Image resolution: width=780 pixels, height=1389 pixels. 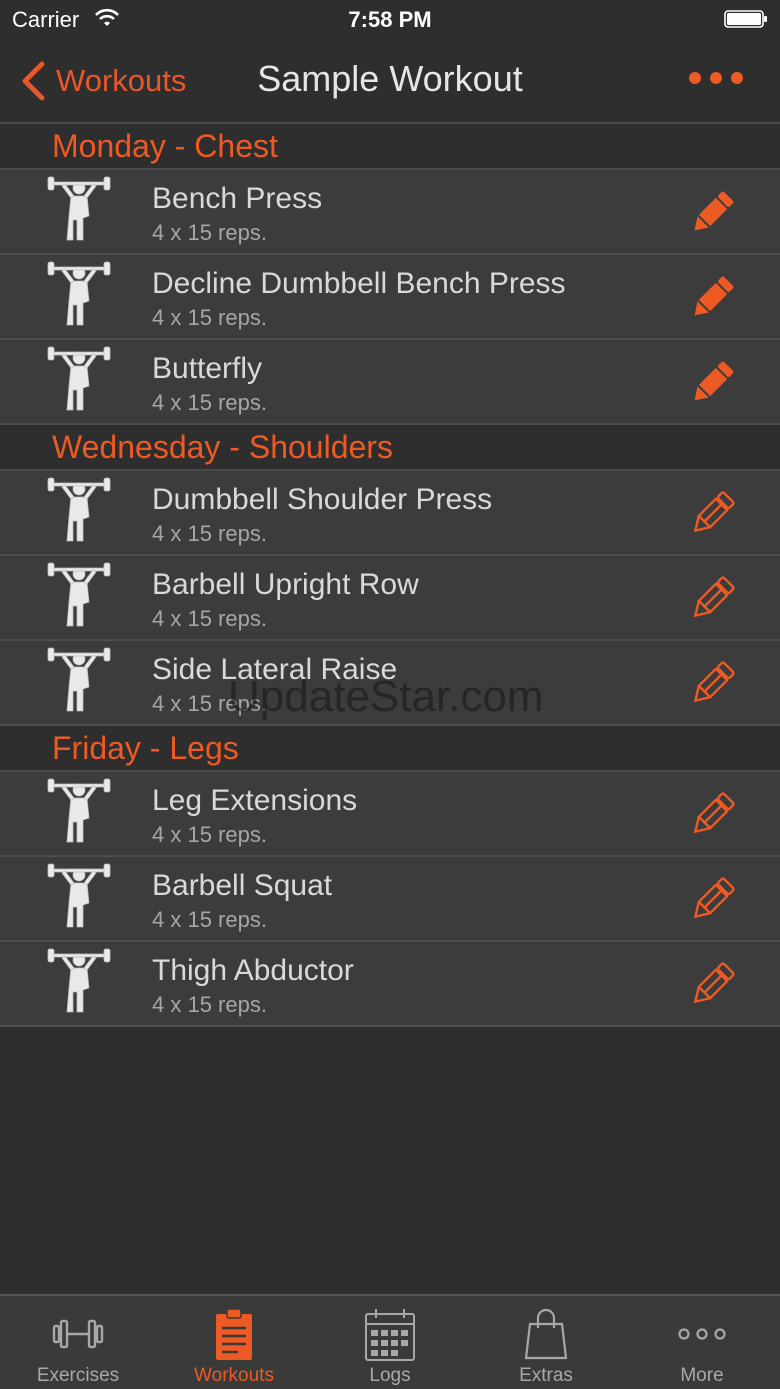 I want to click on clipboard-icon, so click(x=234, y=1334).